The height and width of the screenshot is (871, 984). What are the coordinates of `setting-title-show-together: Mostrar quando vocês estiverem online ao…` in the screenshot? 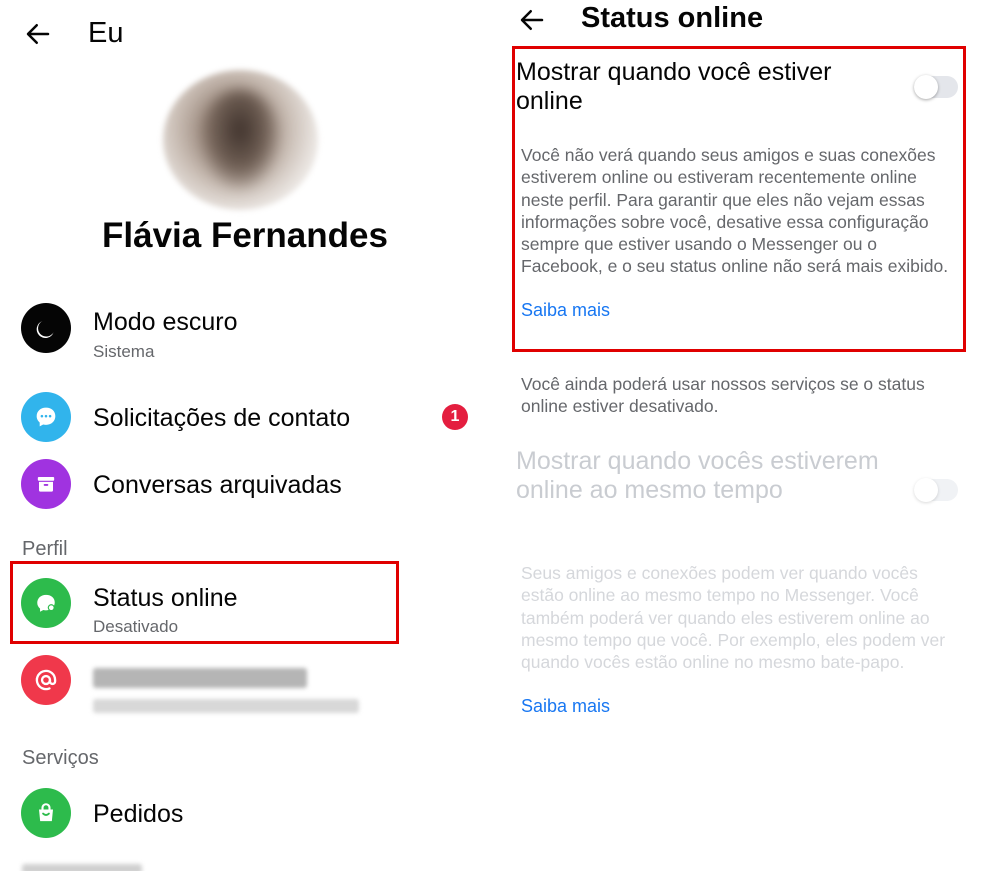 It's located at (697, 475).